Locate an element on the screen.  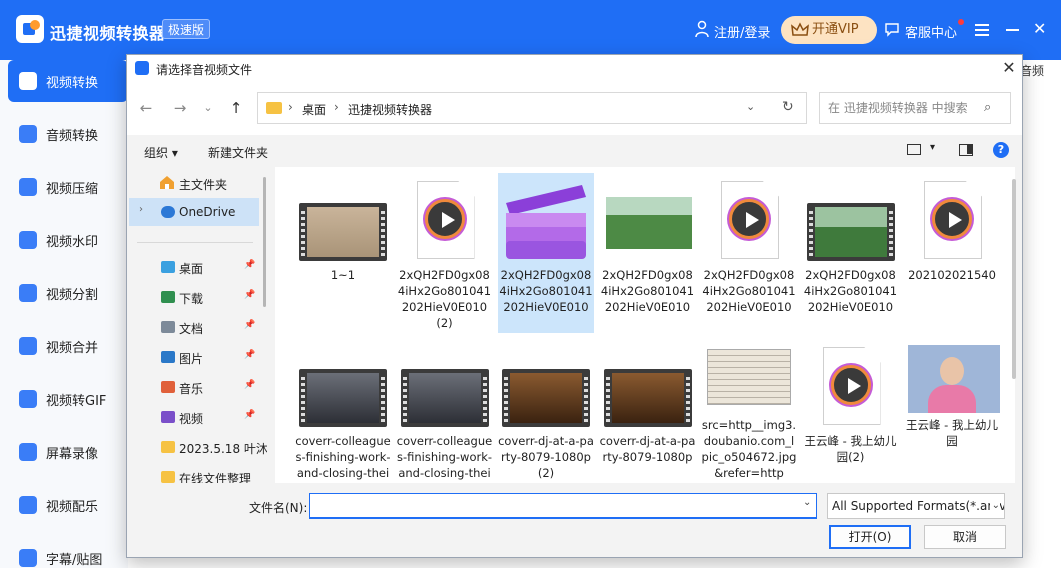
service-icon is located at coordinates (892, 29).